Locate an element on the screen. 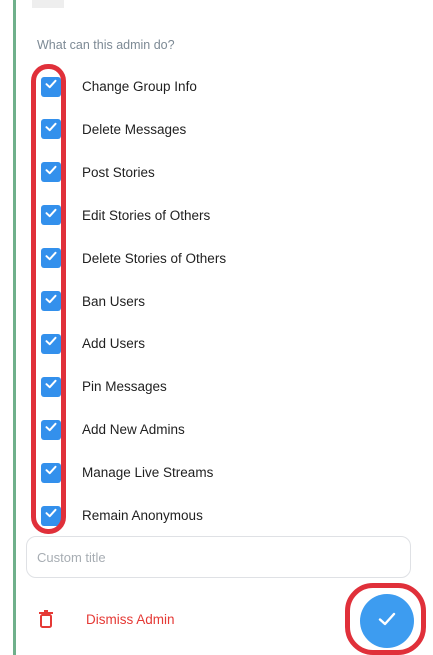 Image resolution: width=433 pixels, height=655 pixels. permission-label: Change Group Info is located at coordinates (139, 86).